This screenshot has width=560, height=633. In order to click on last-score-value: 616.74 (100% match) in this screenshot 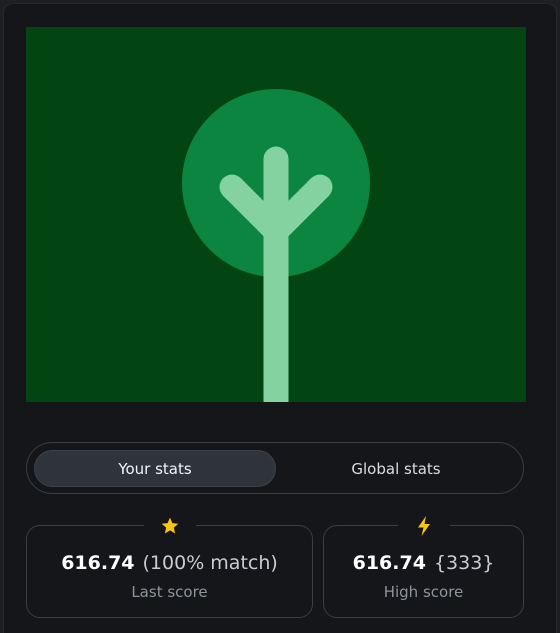, I will do `click(169, 563)`.